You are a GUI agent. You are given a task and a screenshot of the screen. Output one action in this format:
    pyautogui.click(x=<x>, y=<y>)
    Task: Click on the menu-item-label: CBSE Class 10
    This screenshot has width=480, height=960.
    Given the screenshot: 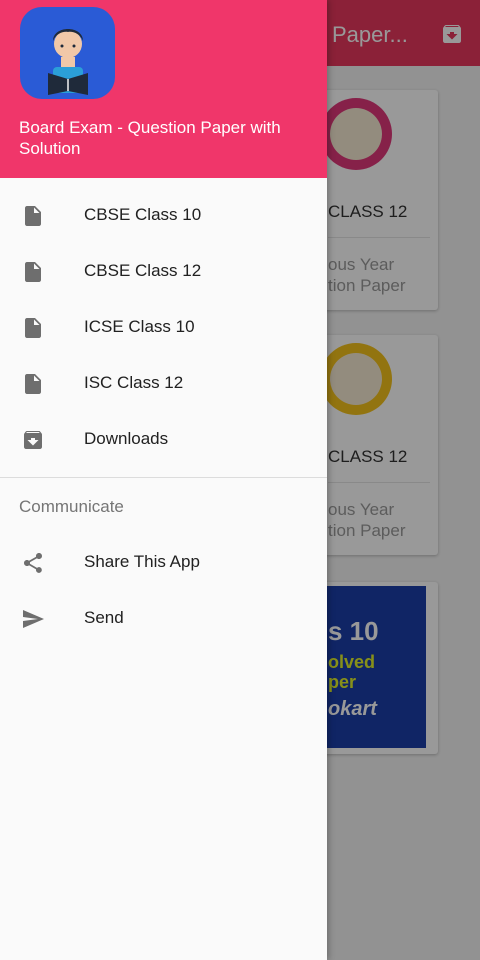 What is the action you would take?
    pyautogui.click(x=143, y=214)
    